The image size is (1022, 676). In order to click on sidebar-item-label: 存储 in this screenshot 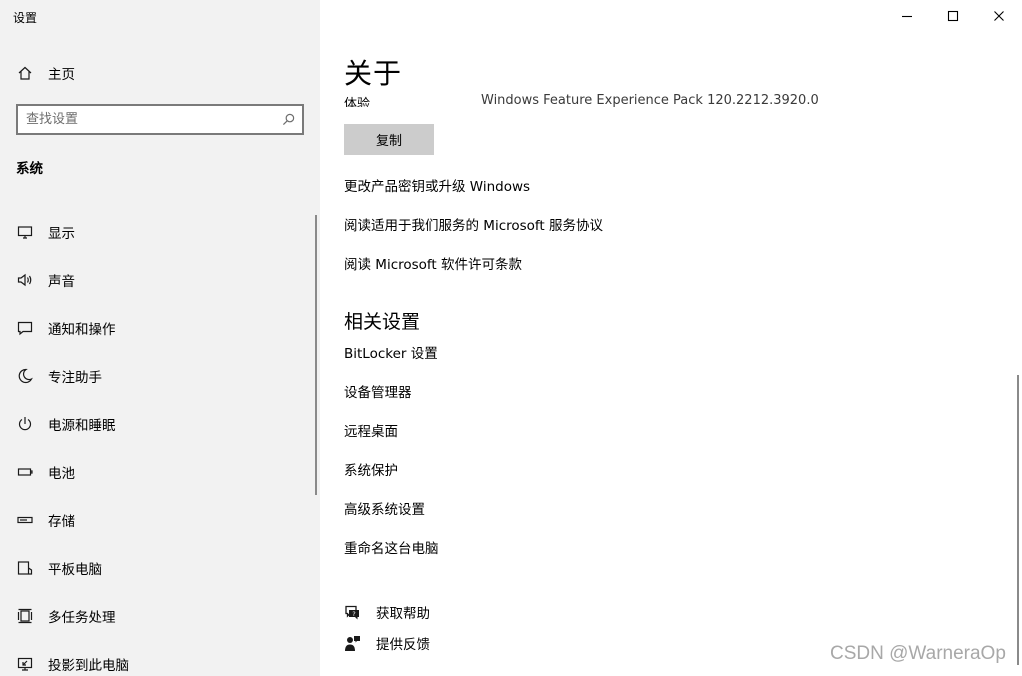, I will do `click(61, 522)`.